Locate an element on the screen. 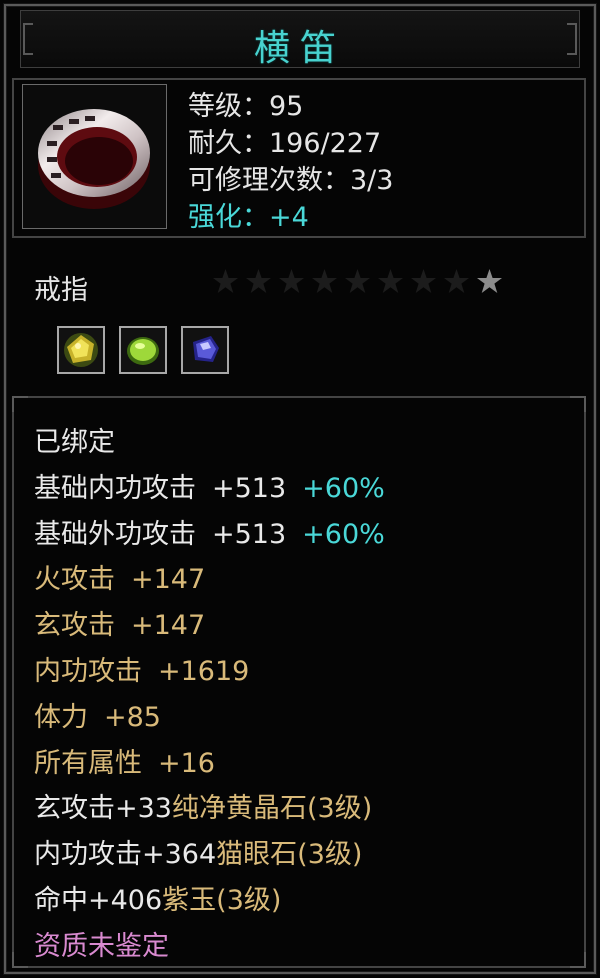 The height and width of the screenshot is (978, 600). stat-name: 体力 is located at coordinates (61, 717).